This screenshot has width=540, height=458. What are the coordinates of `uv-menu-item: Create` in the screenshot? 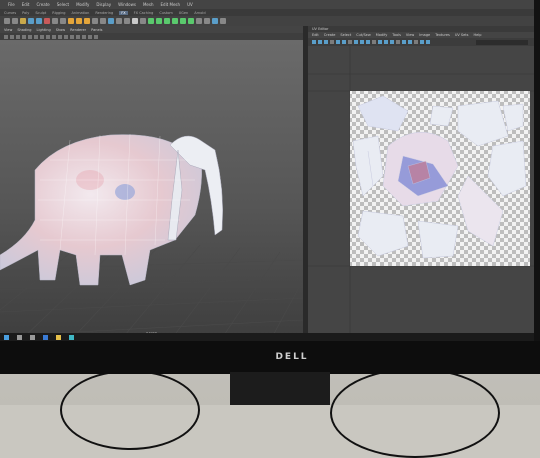 It's located at (330, 35).